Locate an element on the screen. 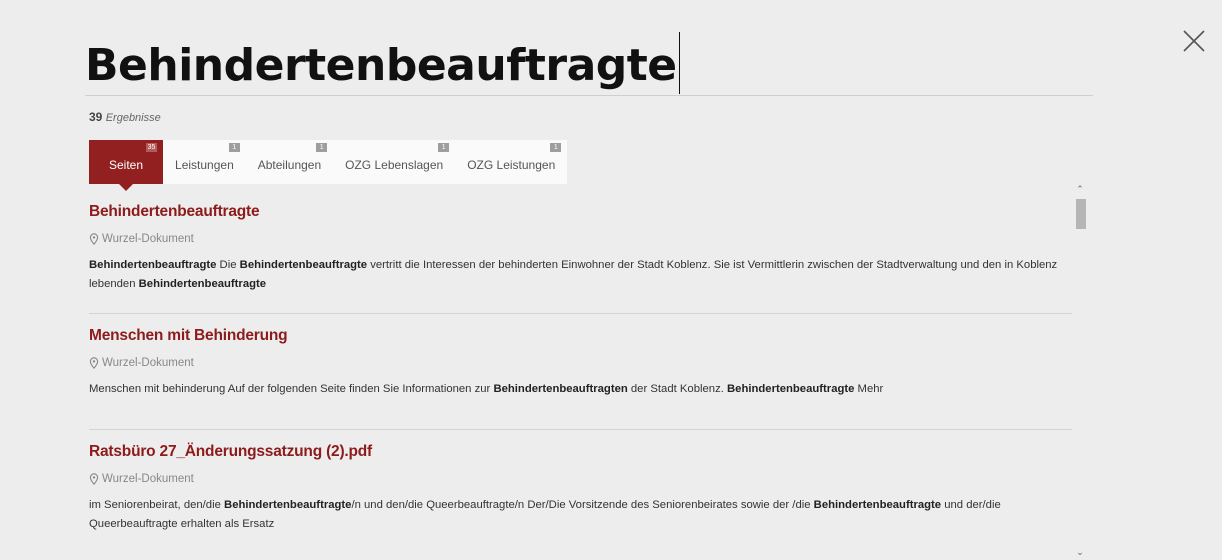  tab-abteilungen: 1 Abteilungen is located at coordinates (289, 162).